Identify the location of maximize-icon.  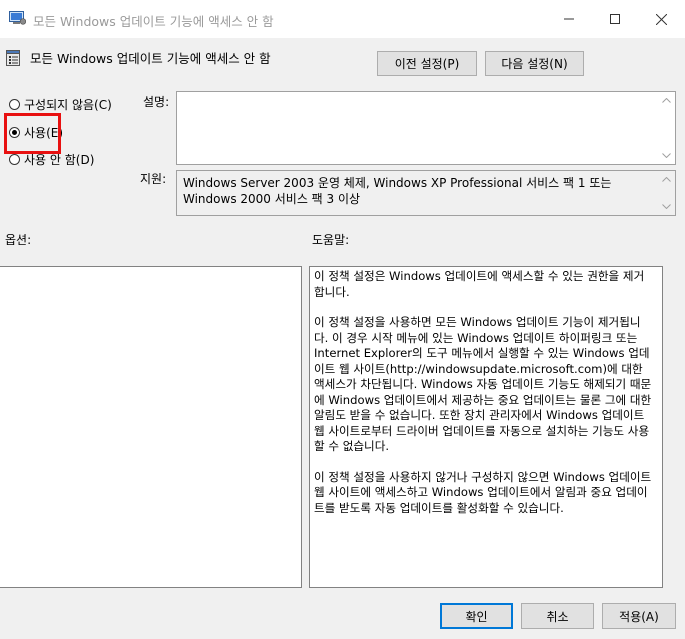
(615, 19).